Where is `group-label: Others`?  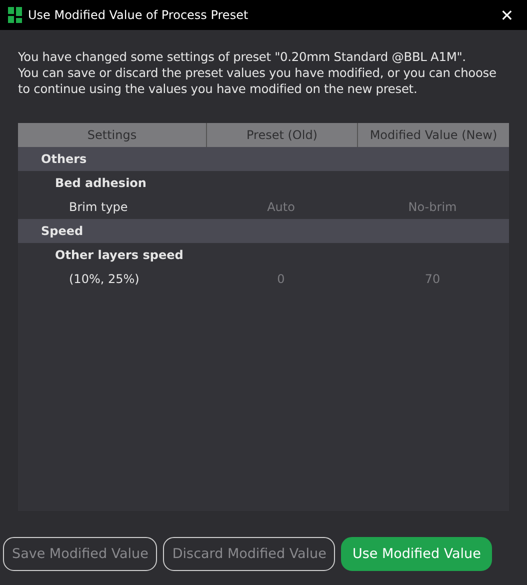 group-label: Others is located at coordinates (63, 159).